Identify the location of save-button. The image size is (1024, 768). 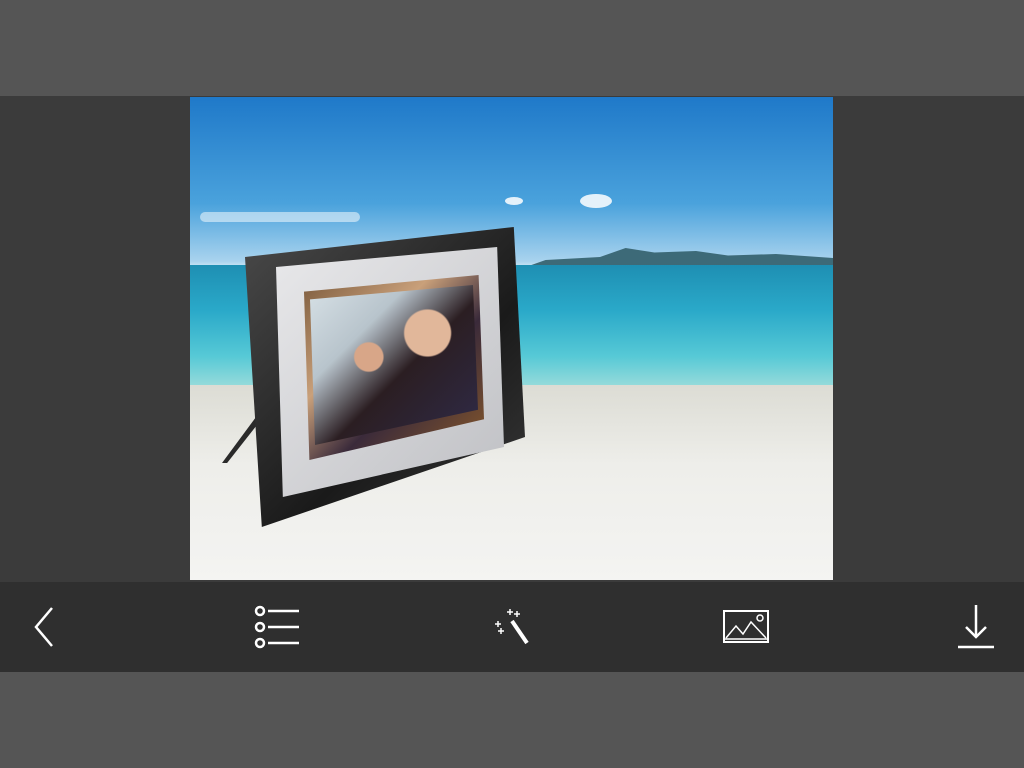
(976, 627).